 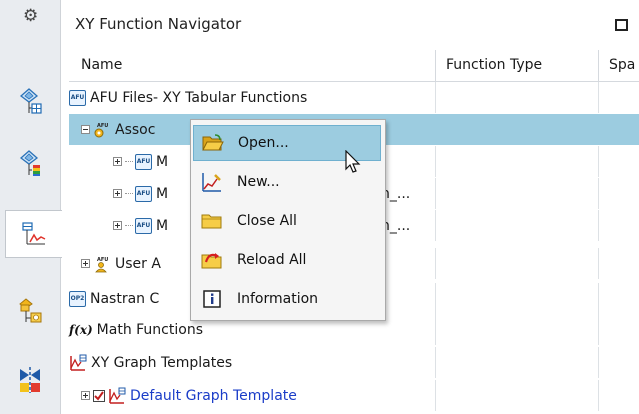 What do you see at coordinates (618, 65) in the screenshot?
I see `column-header-spa: Spa` at bounding box center [618, 65].